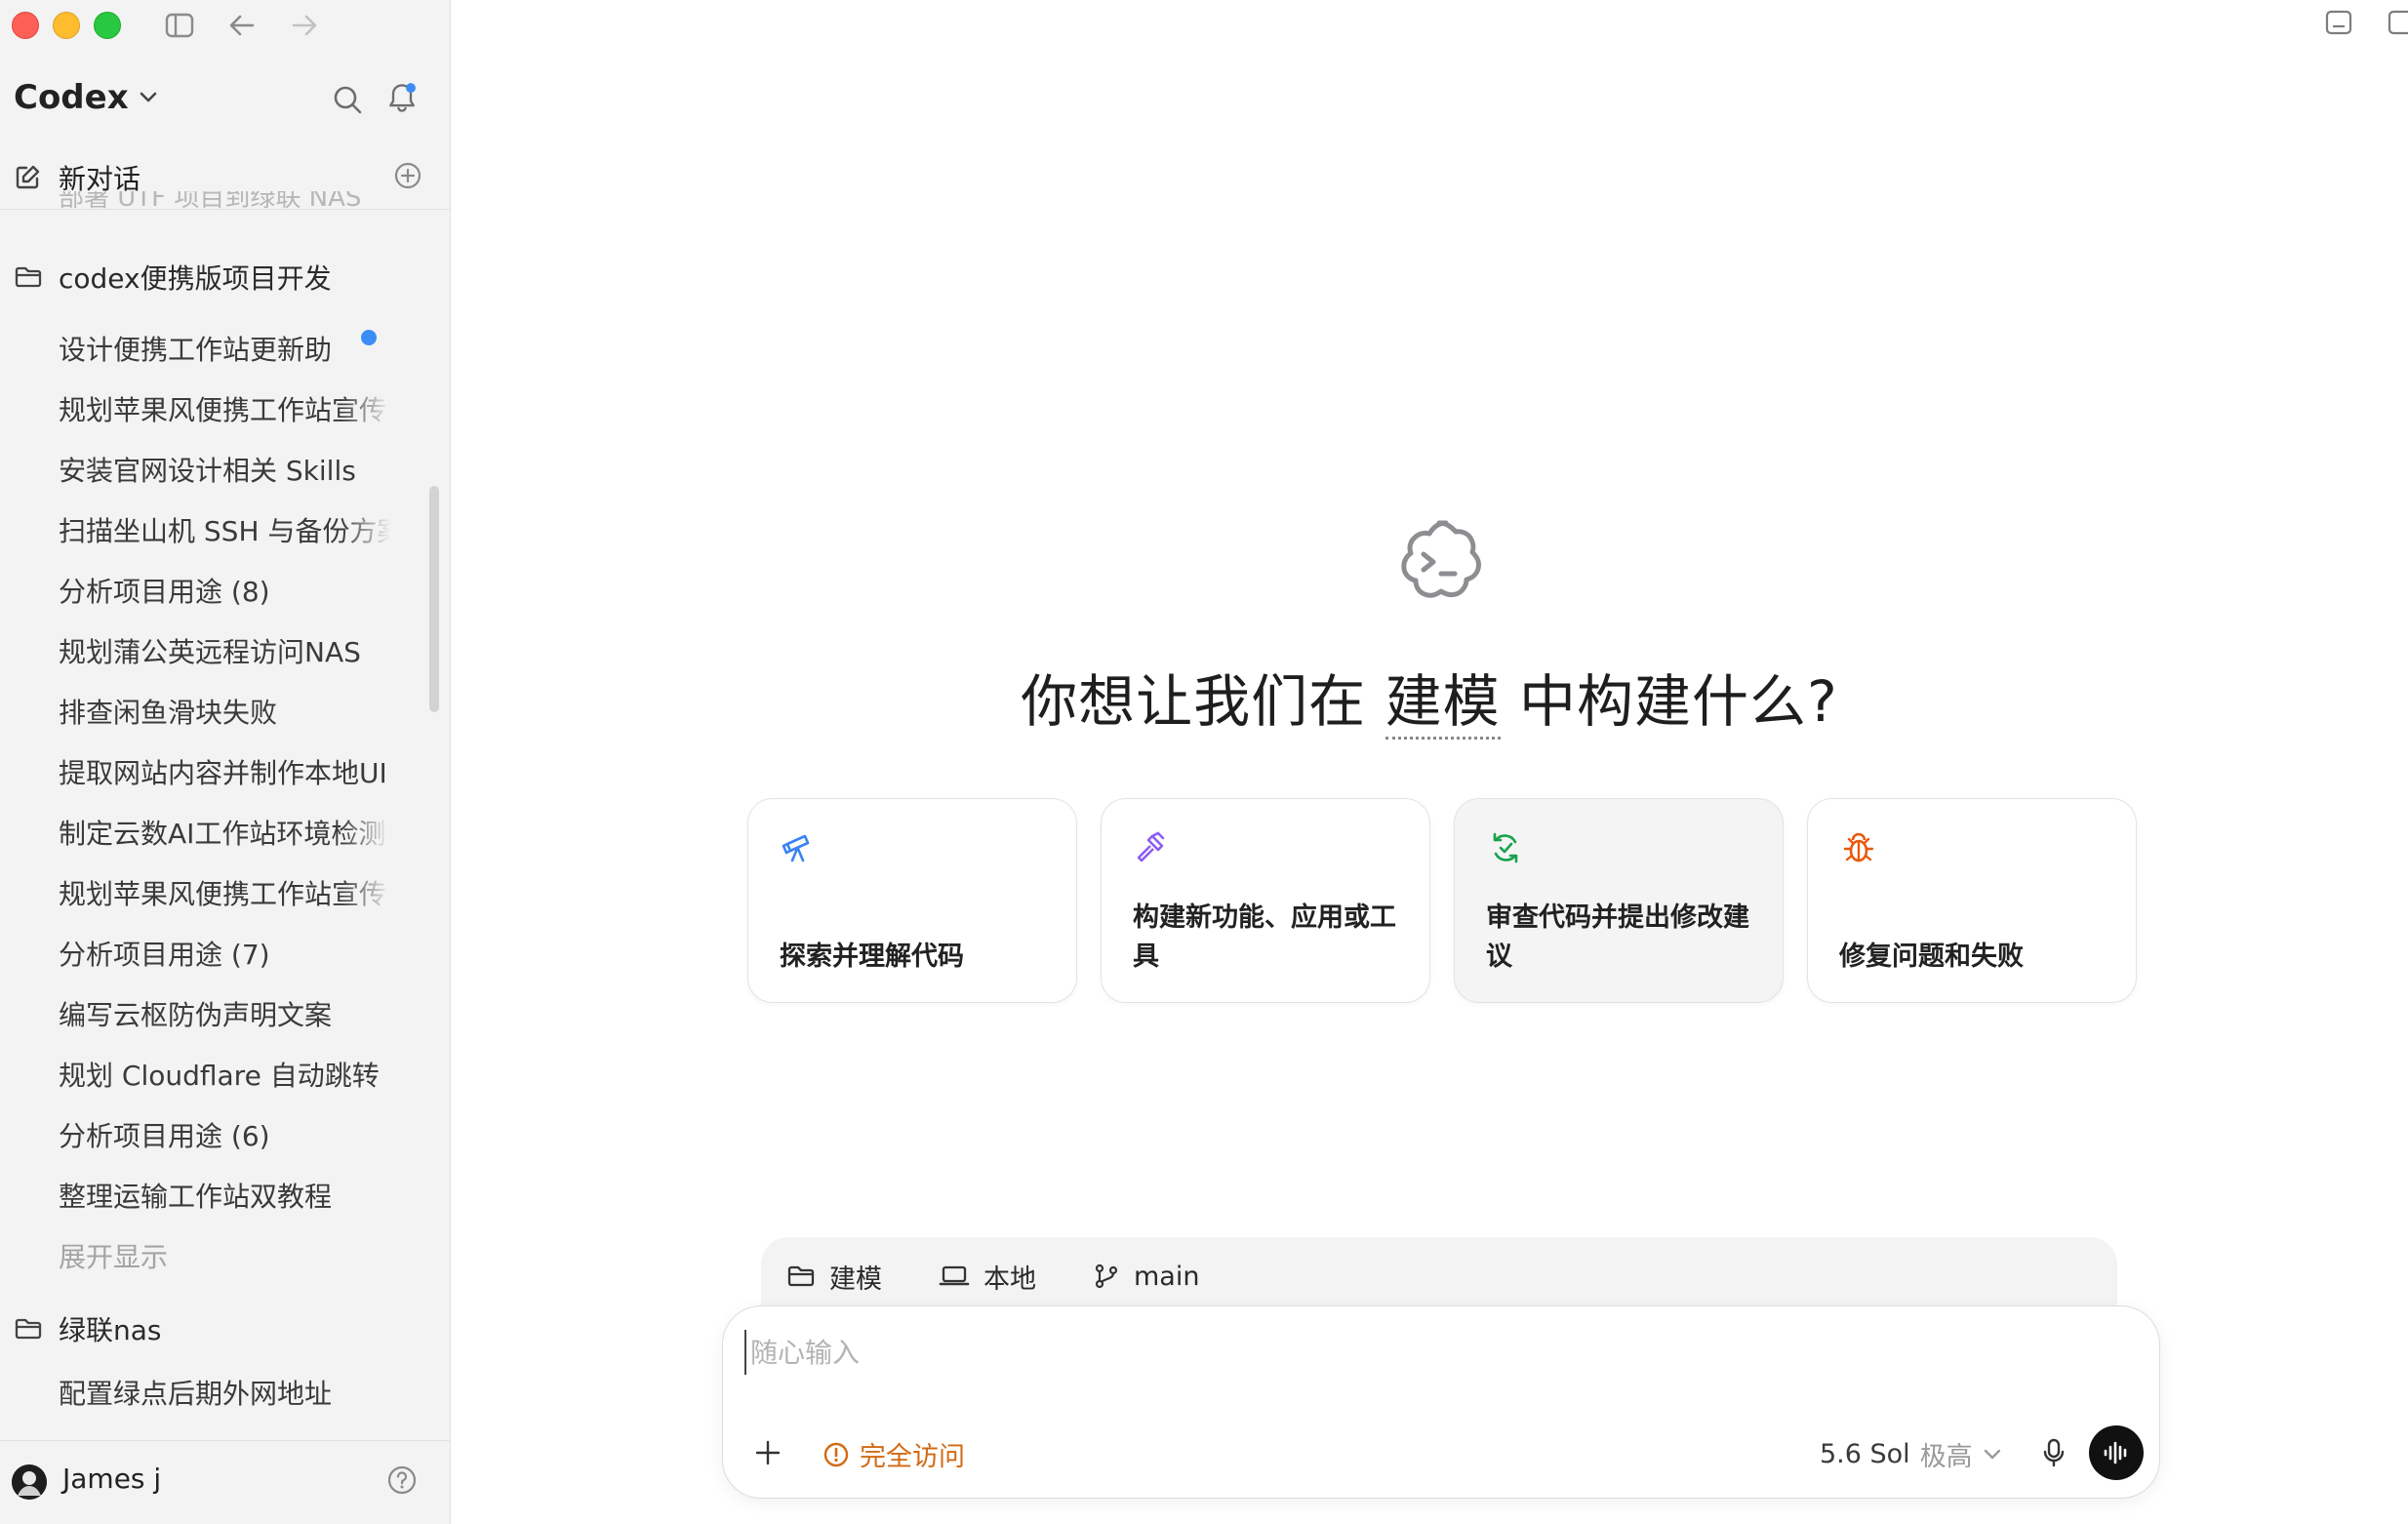 The image size is (2408, 1524). What do you see at coordinates (1946, 1457) in the screenshot?
I see `reasoning-level: 极高` at bounding box center [1946, 1457].